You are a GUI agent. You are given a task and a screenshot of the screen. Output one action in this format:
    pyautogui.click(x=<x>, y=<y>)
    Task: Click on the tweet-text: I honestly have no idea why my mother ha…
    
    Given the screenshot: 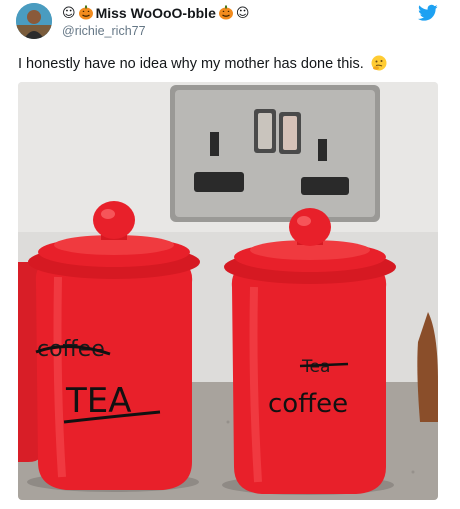 What is the action you would take?
    pyautogui.click(x=191, y=64)
    